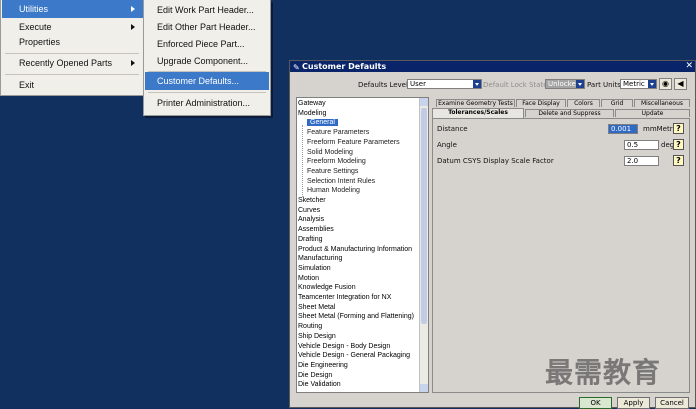 This screenshot has height=409, width=696. Describe the element at coordinates (317, 307) in the screenshot. I see `tree-item-label: Sheet Metal` at that location.